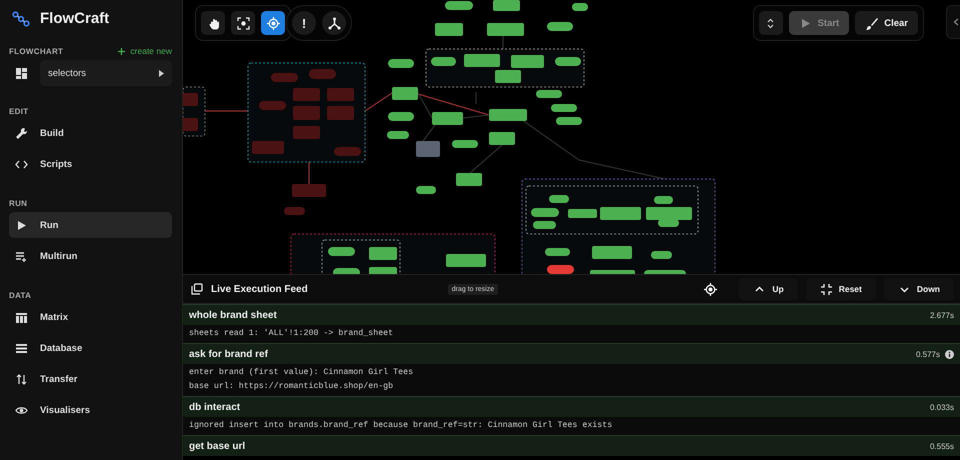 This screenshot has height=460, width=960. I want to click on sidebar-item: Database, so click(90, 348).